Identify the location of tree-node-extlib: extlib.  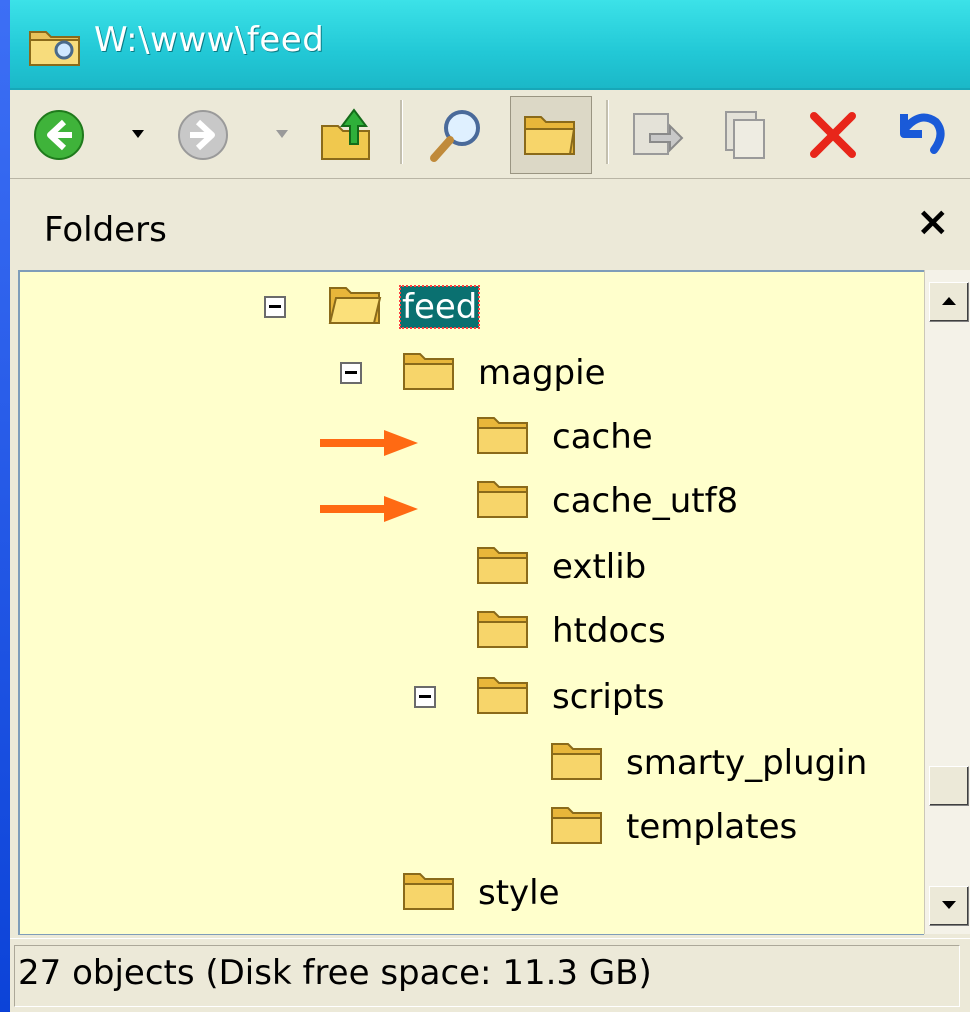
(470, 566).